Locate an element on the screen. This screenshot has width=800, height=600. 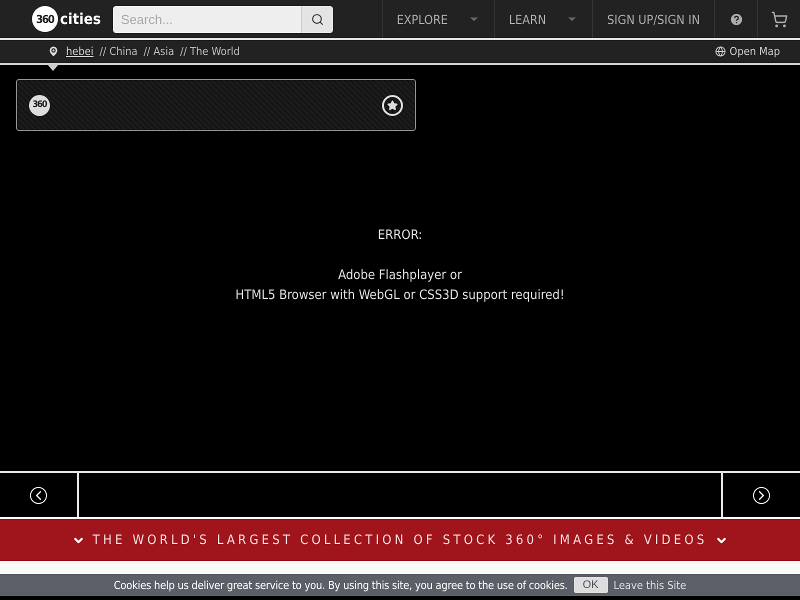
leave-site-link: Leave this Site is located at coordinates (650, 585).